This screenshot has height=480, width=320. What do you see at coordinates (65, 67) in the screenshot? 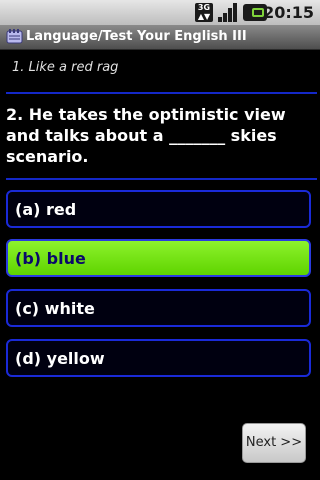
I see `previous-clue: 1. Like a red rag` at bounding box center [65, 67].